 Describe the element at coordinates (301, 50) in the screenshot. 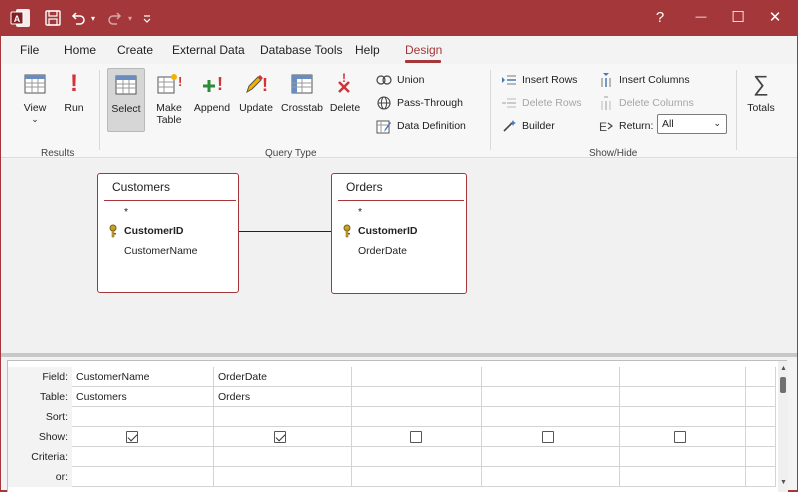

I see `tab-database-tools: Database Tools` at that location.